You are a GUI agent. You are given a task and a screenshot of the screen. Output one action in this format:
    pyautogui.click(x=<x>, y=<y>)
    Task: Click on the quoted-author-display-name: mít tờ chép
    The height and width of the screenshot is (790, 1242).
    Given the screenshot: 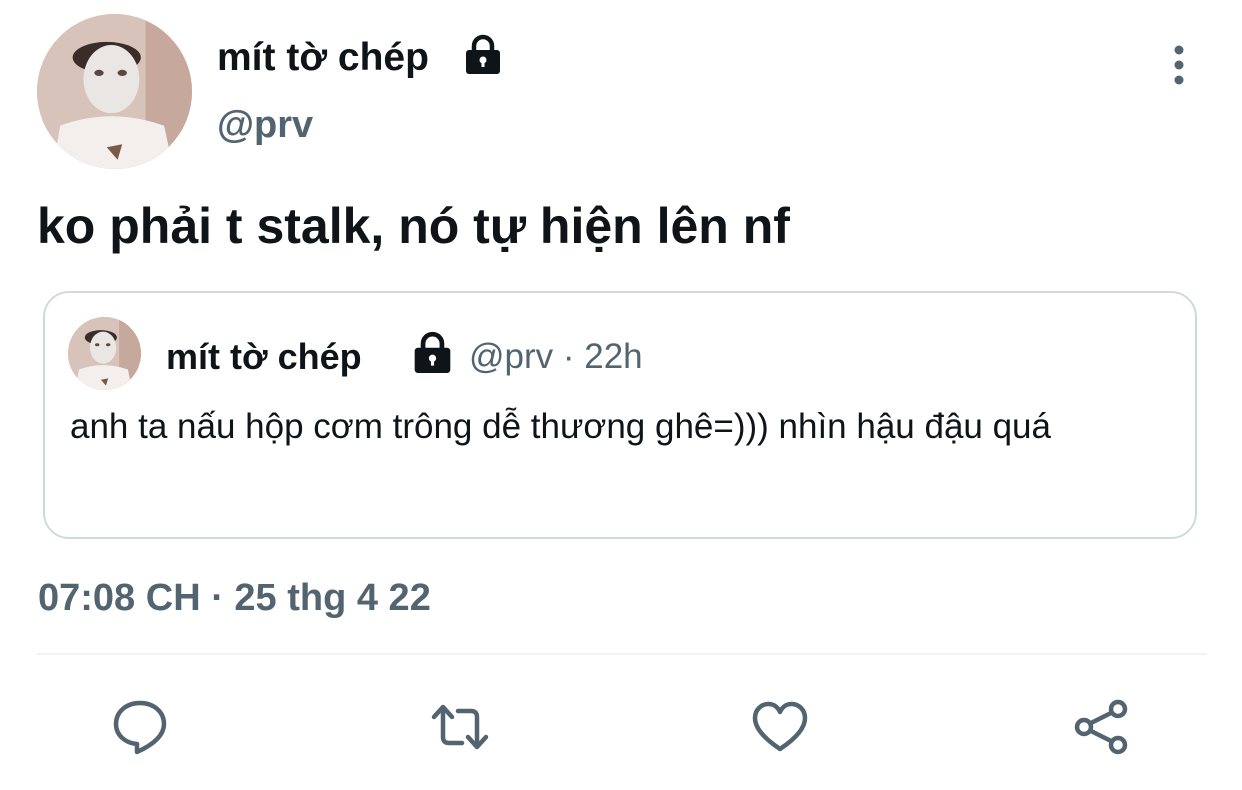 What is the action you would take?
    pyautogui.click(x=264, y=356)
    